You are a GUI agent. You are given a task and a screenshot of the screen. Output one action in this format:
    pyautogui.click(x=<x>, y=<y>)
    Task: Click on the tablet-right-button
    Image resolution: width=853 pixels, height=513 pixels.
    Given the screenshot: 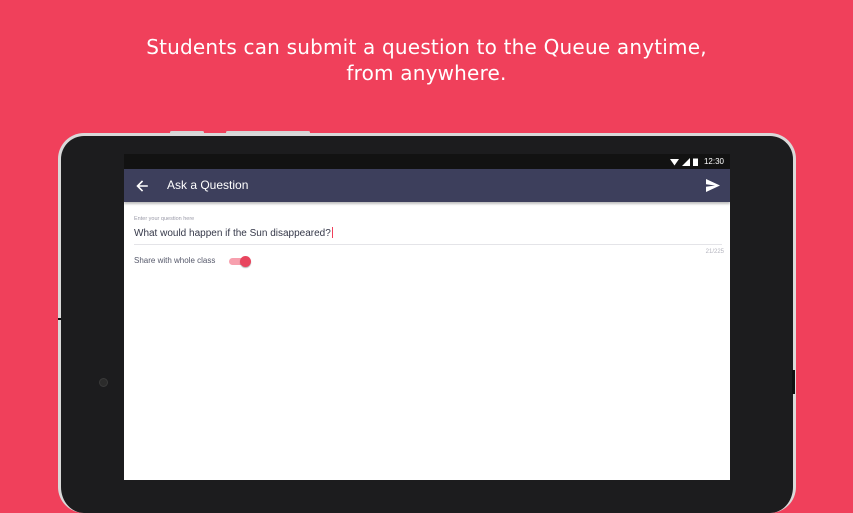 What is the action you would take?
    pyautogui.click(x=793, y=382)
    